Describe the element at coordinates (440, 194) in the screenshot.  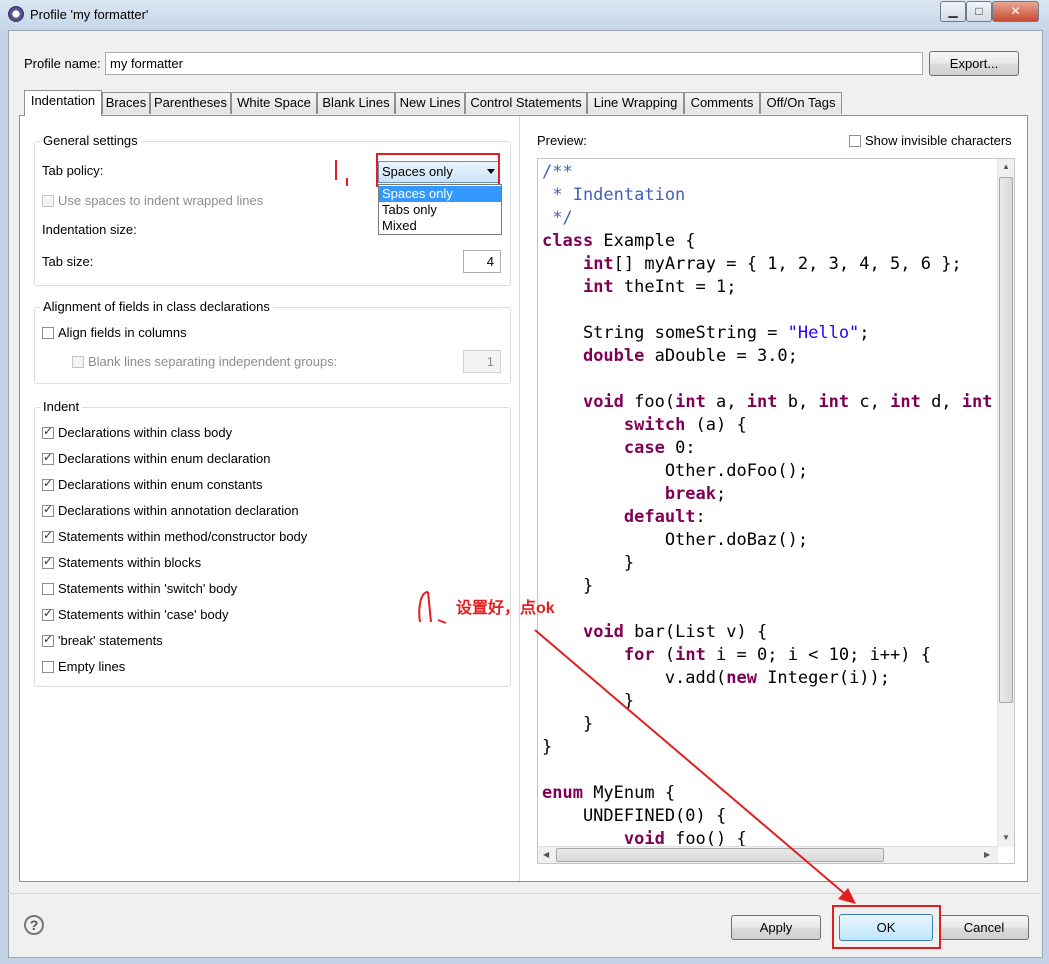
I see `option-spaces-only: Spaces only` at that location.